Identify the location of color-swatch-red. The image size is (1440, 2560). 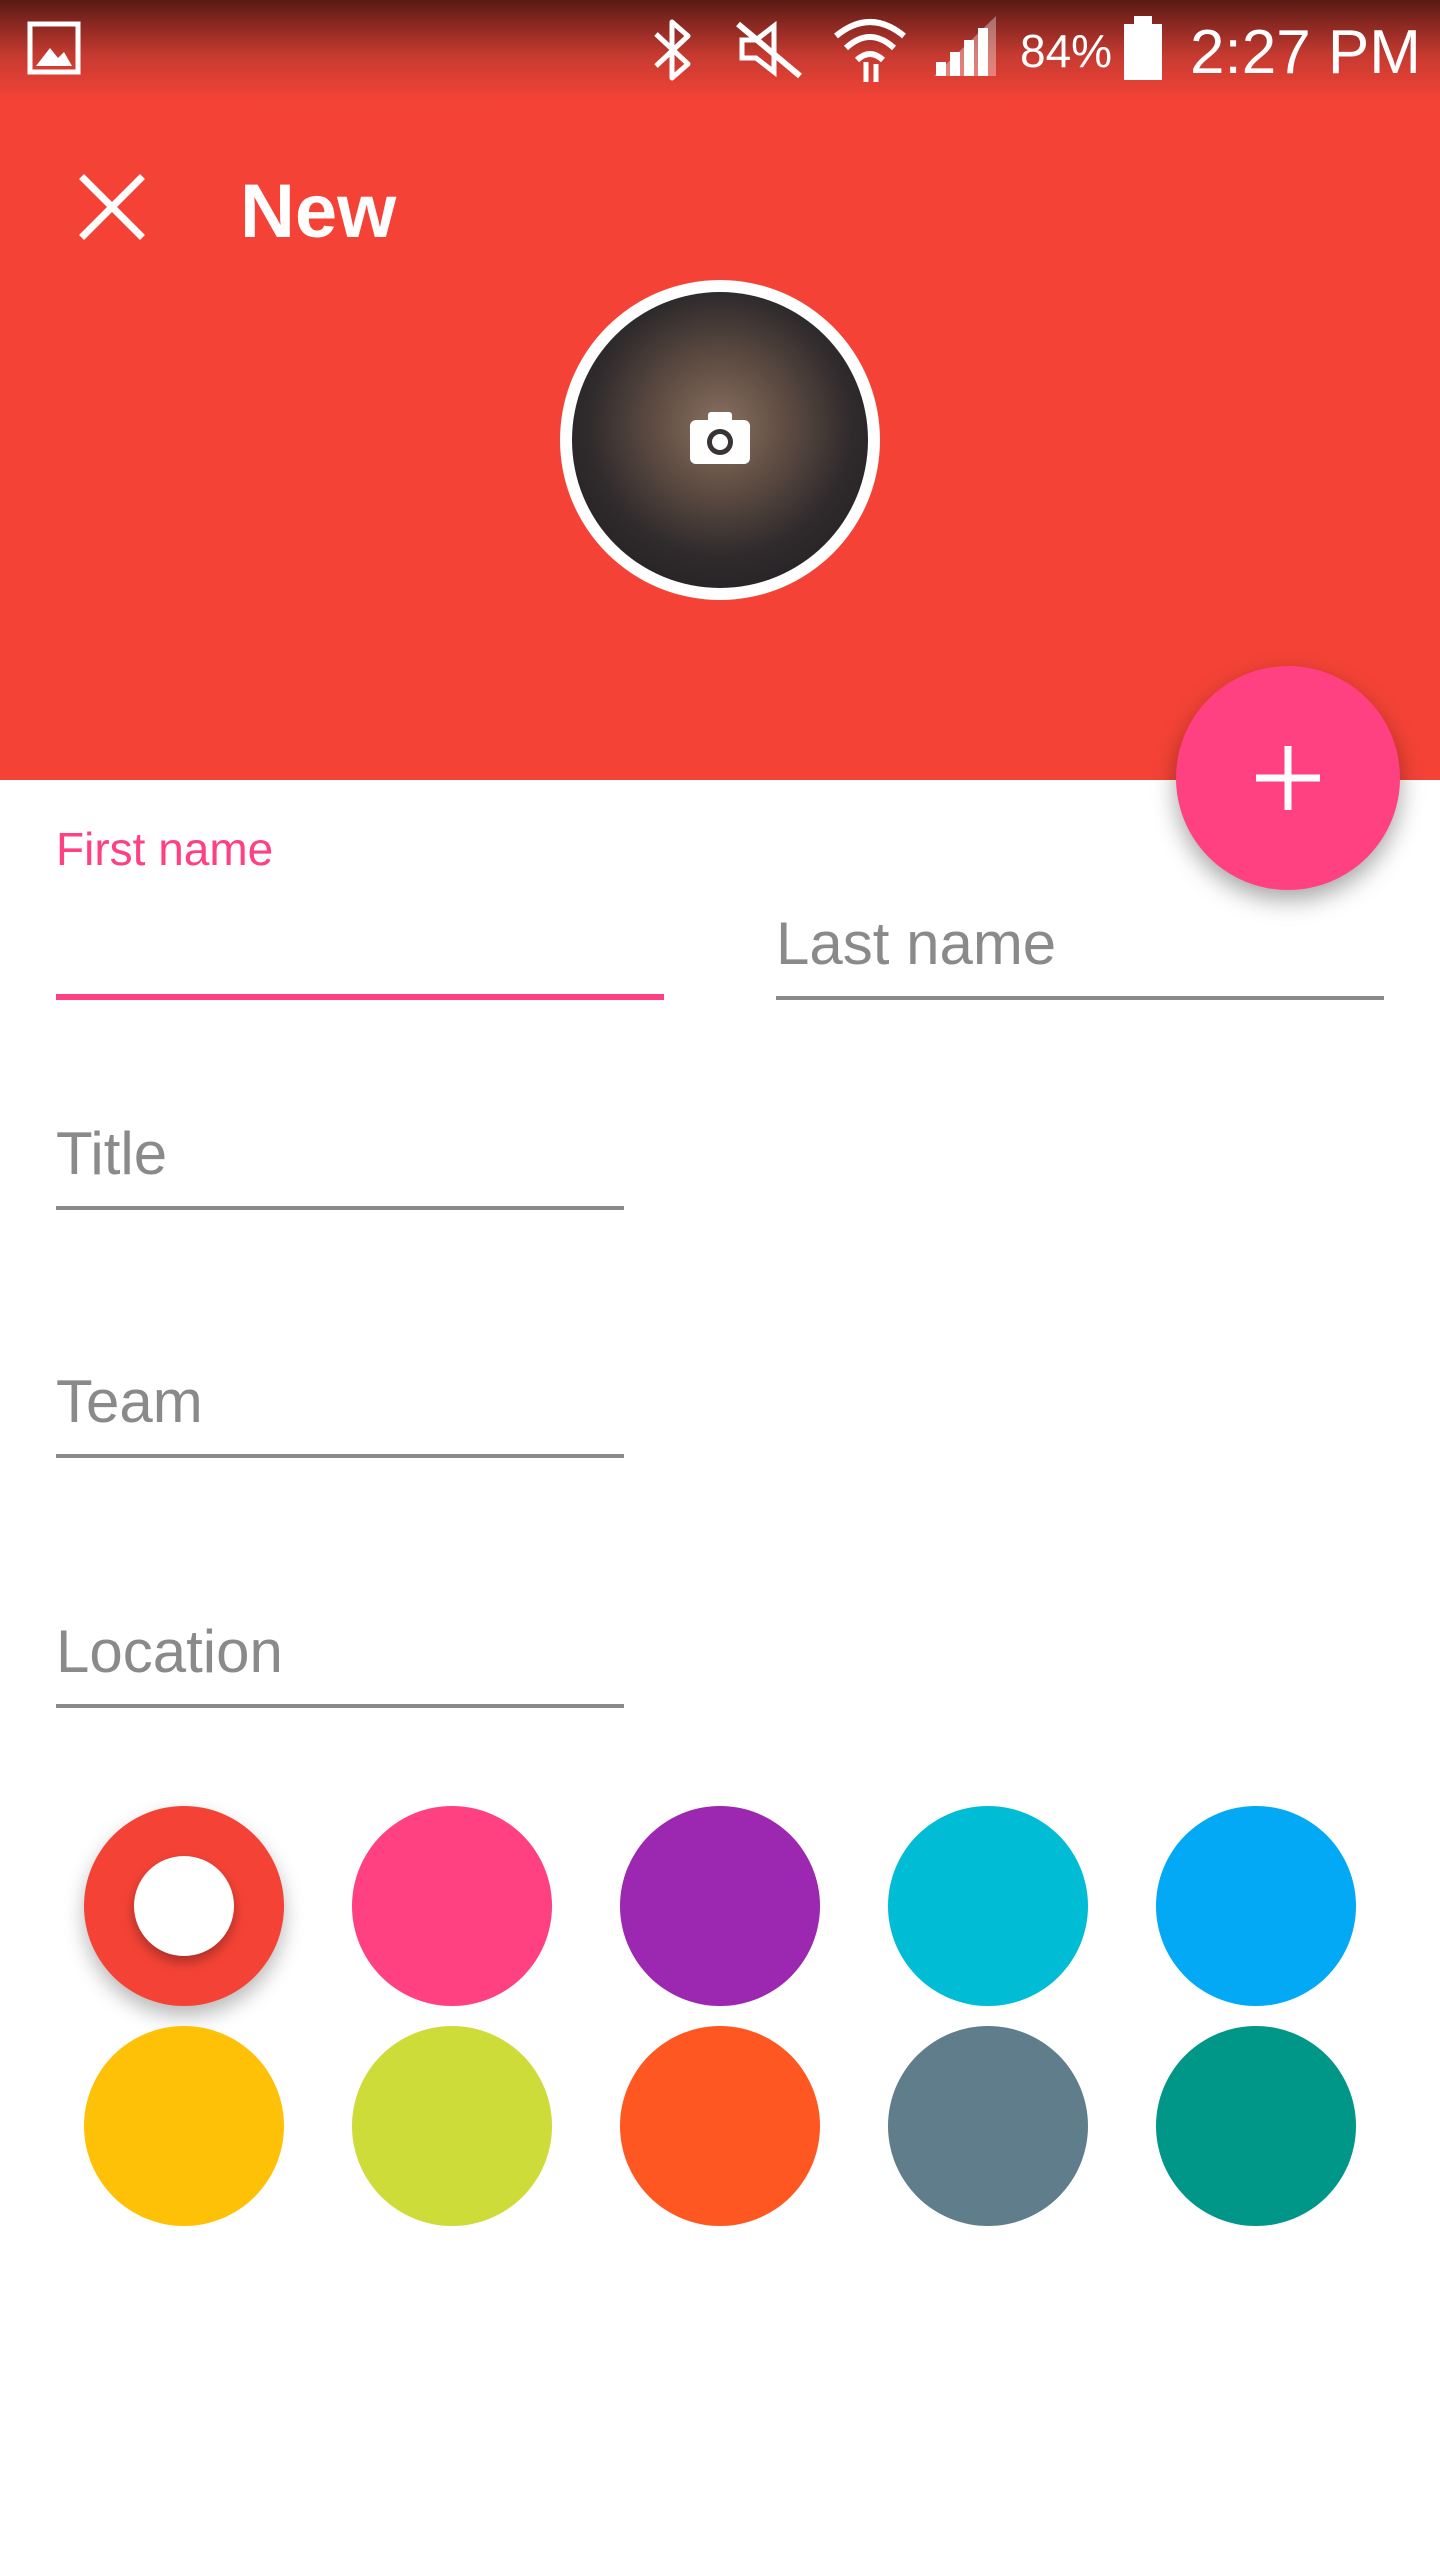
(184, 1906).